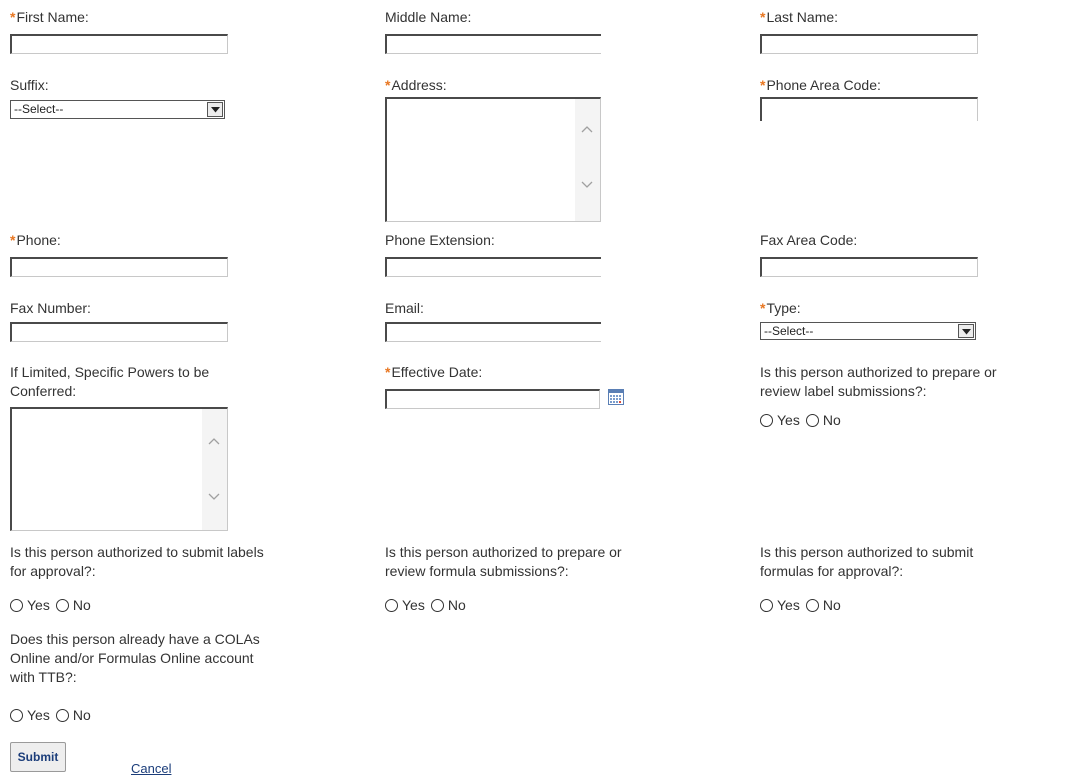 This screenshot has width=1089, height=779. I want to click on submit-labels-radio-group: Yes No, so click(53, 605).